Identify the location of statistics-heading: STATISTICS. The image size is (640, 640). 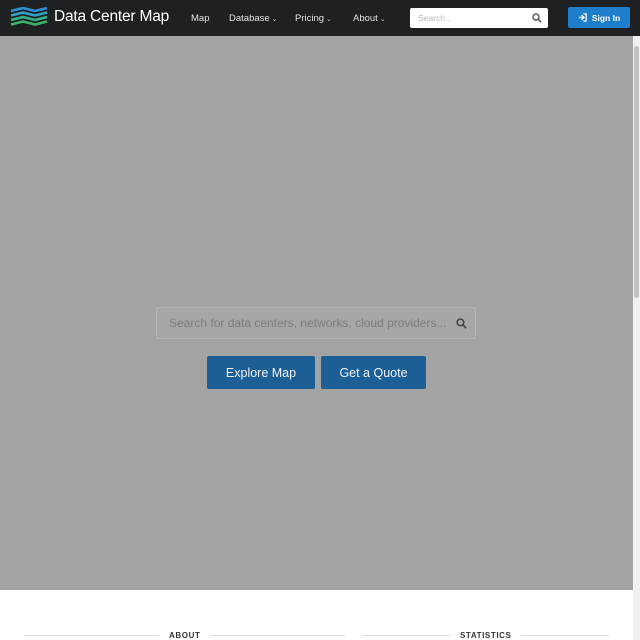
(486, 635).